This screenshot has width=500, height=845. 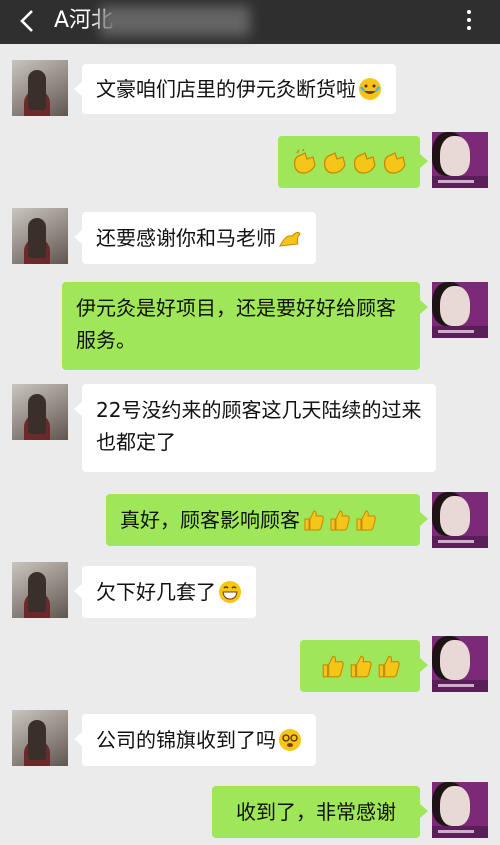 What do you see at coordinates (156, 592) in the screenshot?
I see `message-text: 欠下好几套了` at bounding box center [156, 592].